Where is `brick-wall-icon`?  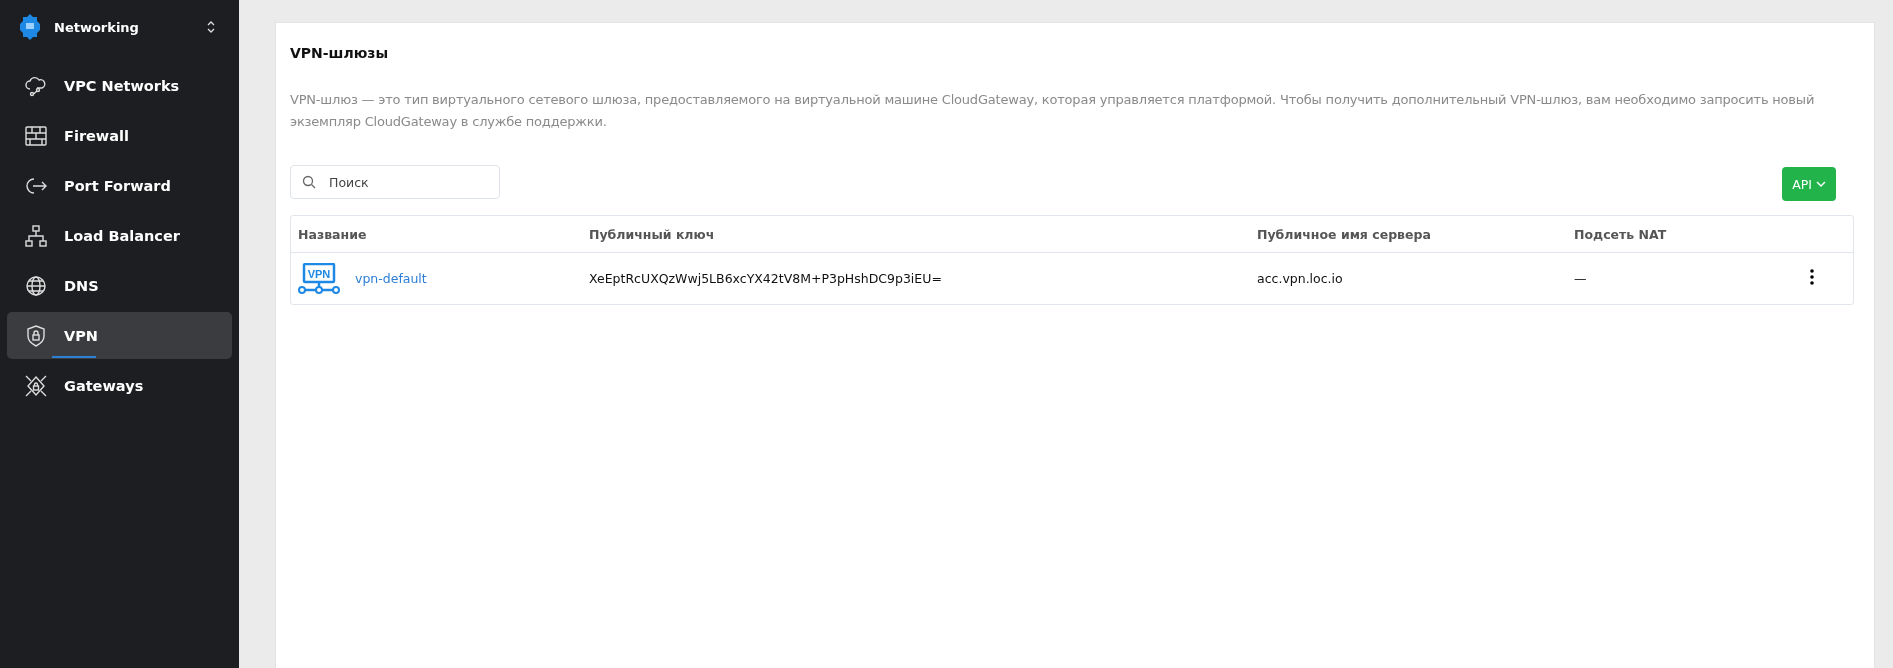 brick-wall-icon is located at coordinates (36, 135).